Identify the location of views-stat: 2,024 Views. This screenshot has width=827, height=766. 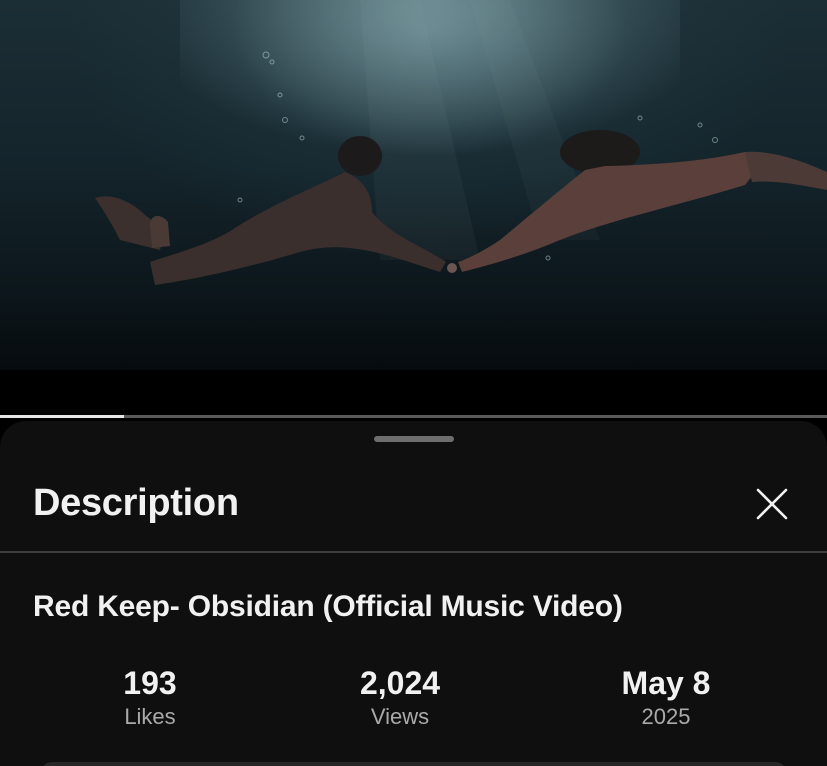
(400, 698).